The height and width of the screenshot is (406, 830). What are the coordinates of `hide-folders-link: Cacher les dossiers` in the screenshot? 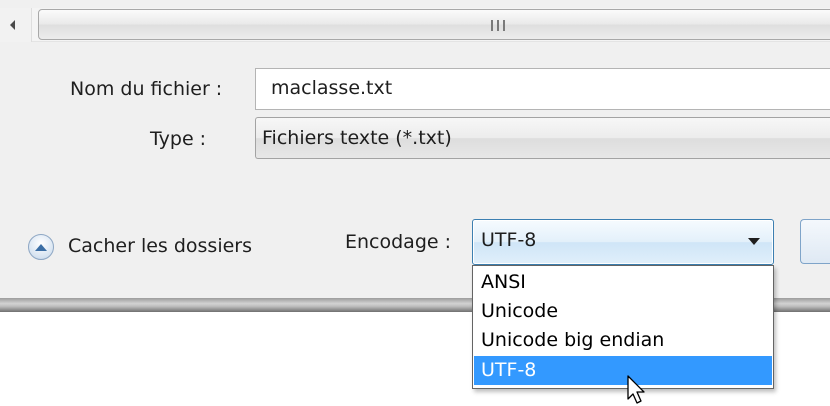 It's located at (160, 246).